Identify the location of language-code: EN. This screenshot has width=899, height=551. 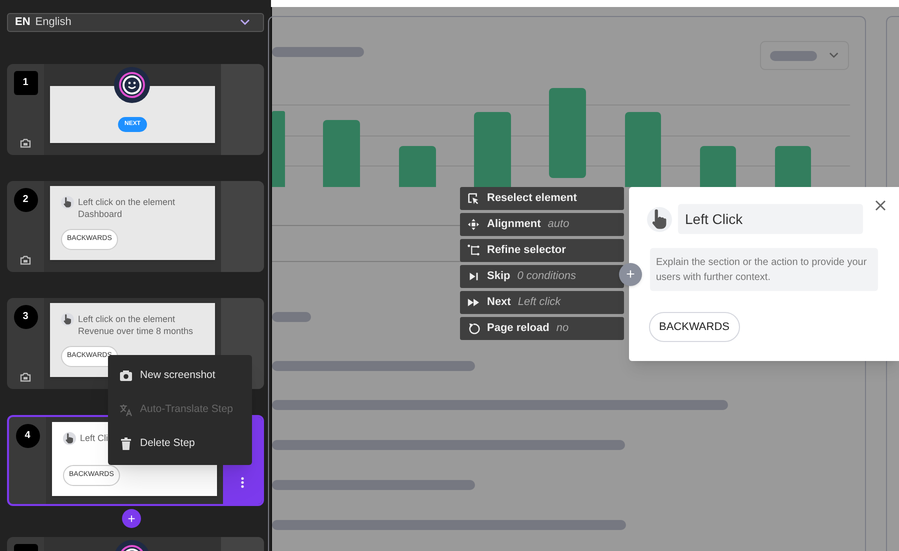
(22, 22).